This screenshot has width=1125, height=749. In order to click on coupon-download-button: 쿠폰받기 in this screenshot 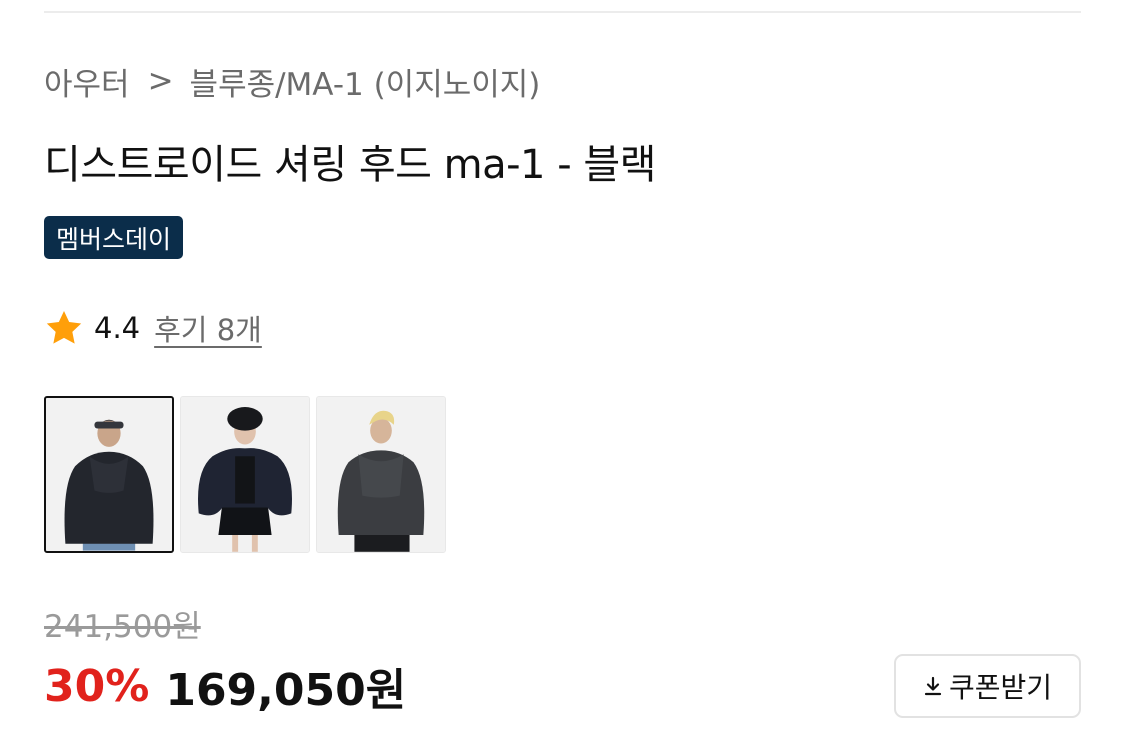, I will do `click(987, 686)`.